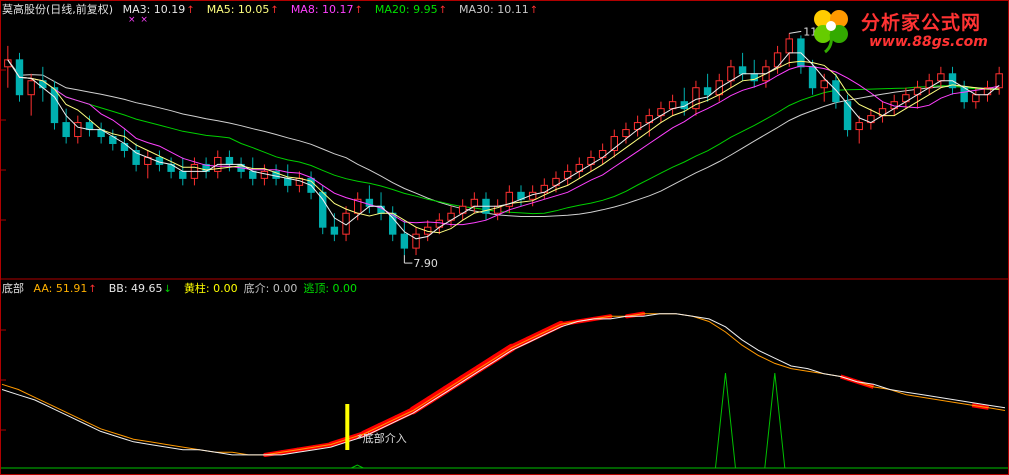  Describe the element at coordinates (411, 9) in the screenshot. I see `upper-panel-3: MA20: 9.95↑` at that location.